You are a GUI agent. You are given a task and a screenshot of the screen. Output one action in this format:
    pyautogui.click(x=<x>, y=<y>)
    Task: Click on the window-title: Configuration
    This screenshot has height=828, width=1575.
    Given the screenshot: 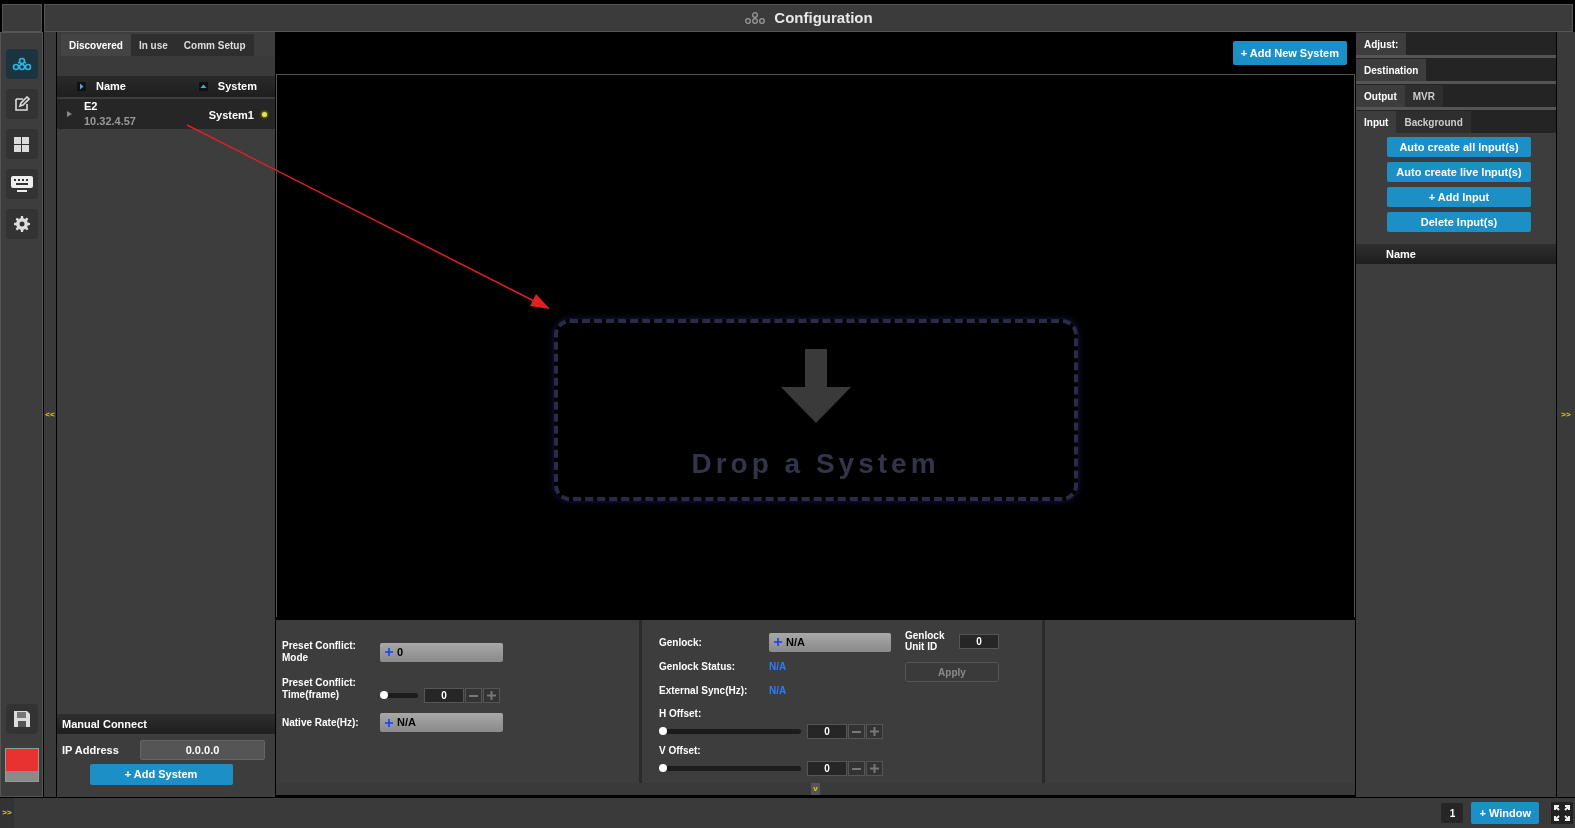 What is the action you would take?
    pyautogui.click(x=823, y=17)
    